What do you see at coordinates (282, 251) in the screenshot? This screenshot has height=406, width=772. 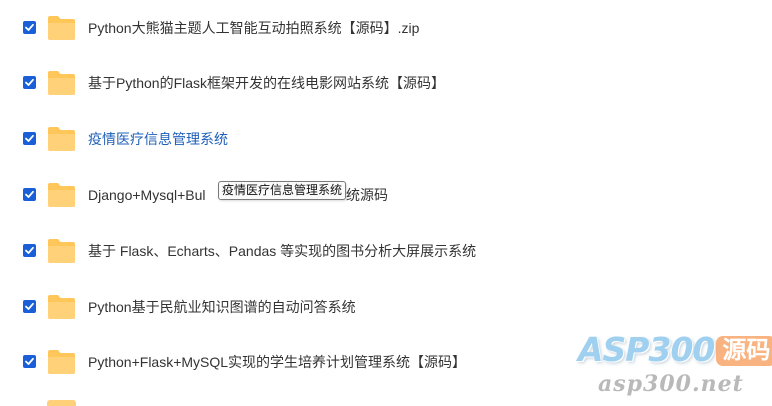 I see `file-name-link: 基于 Flask、Echarts、Pandas 等实现的图书分析大屏展示系统` at bounding box center [282, 251].